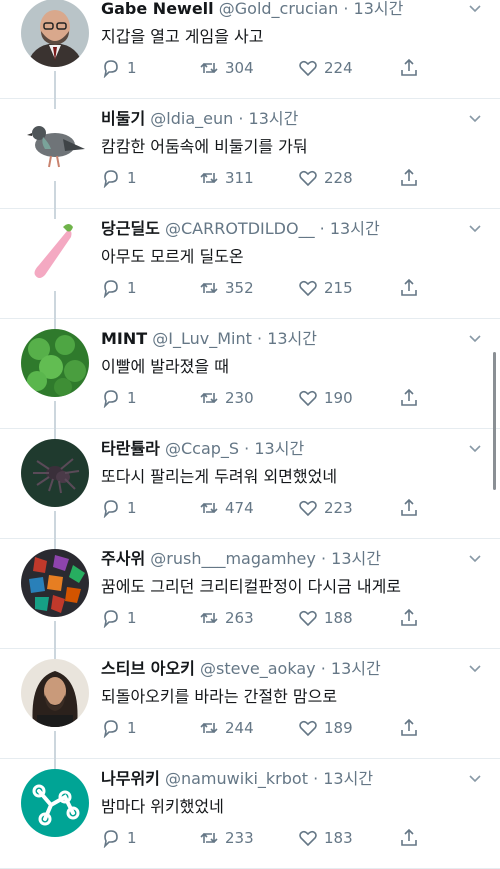 This screenshot has height=869, width=500. I want to click on user-handle: @CARROTDILDO__, so click(240, 228).